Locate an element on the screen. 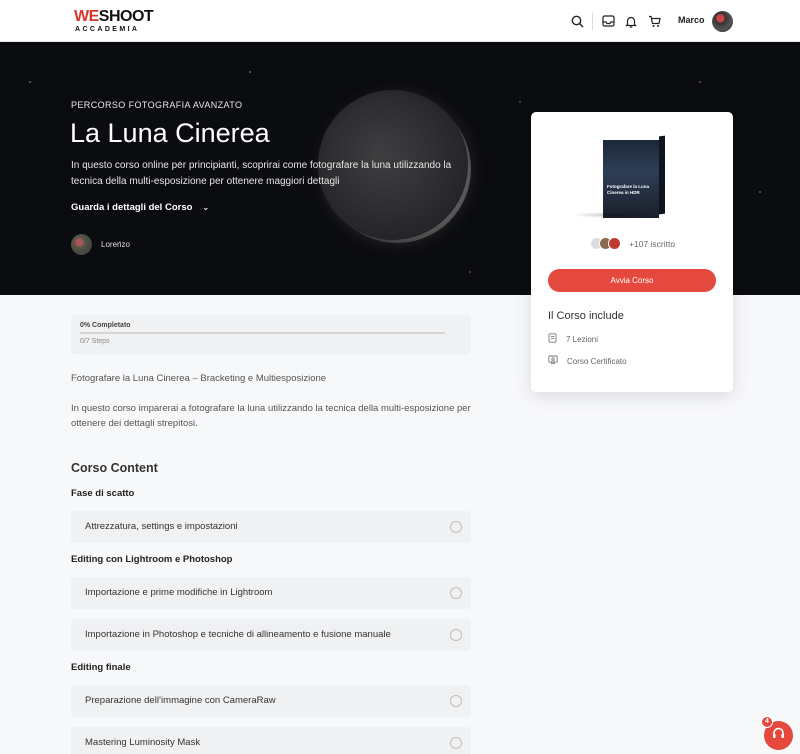 This screenshot has width=800, height=754. weshoot-logo: WESHOOT ACCADEMIA is located at coordinates (114, 21).